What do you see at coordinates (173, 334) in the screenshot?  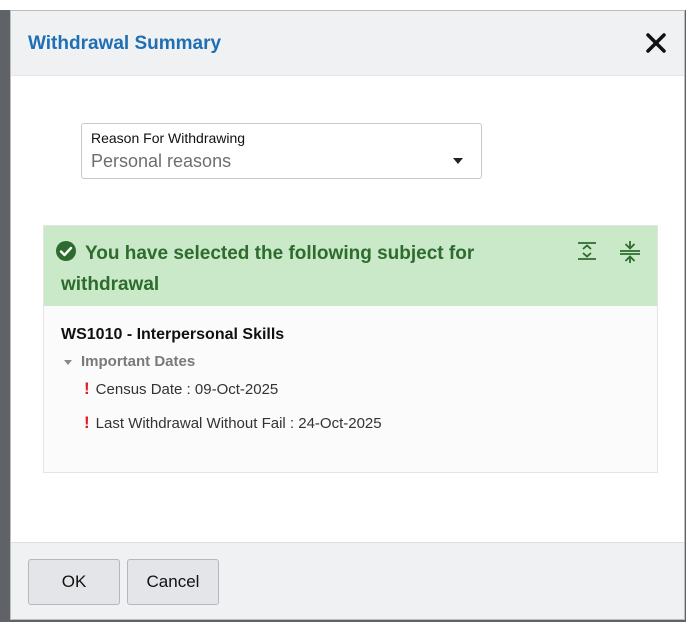 I see `subject-title: WS1010 - Interpersonal Skills` at bounding box center [173, 334].